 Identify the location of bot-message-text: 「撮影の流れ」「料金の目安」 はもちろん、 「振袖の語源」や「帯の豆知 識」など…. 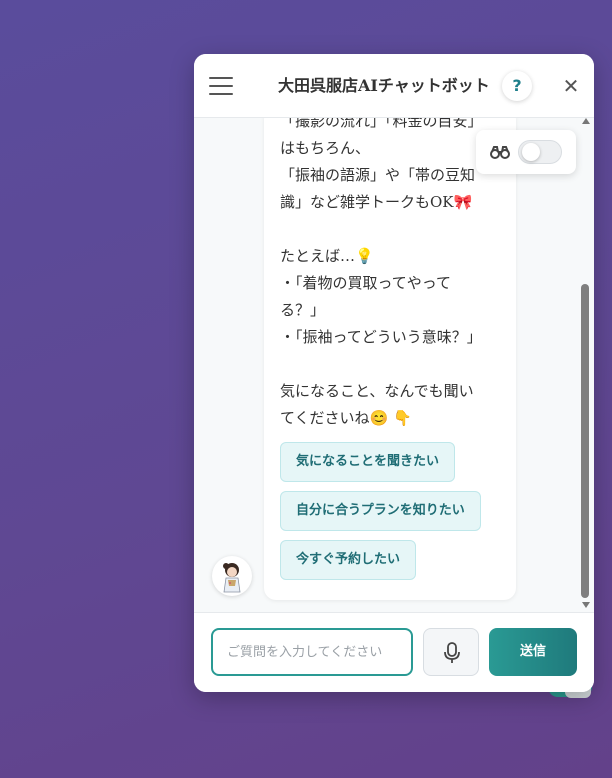
(393, 275).